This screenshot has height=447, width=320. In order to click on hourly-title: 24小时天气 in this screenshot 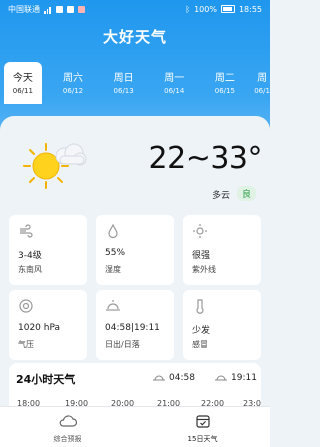, I will do `click(46, 379)`.